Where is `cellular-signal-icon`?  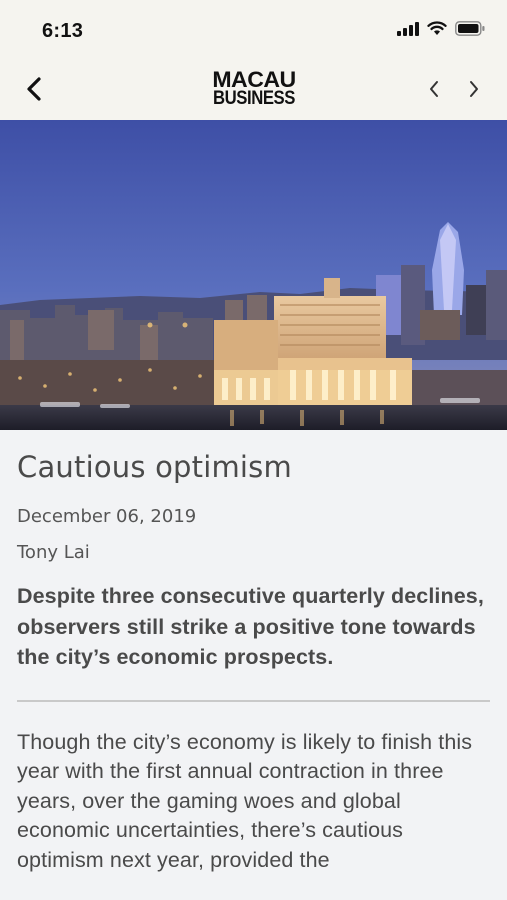
cellular-signal-icon is located at coordinates (408, 31).